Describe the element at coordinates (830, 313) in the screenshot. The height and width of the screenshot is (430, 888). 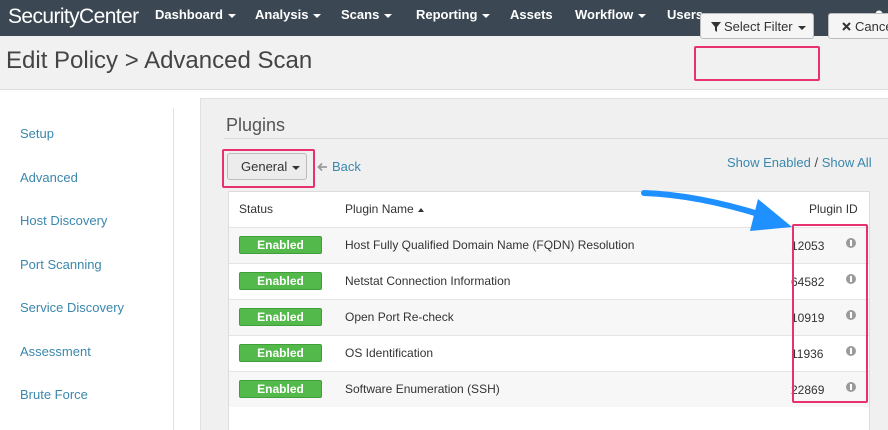
I see `highlight-box-plugin-ids` at that location.